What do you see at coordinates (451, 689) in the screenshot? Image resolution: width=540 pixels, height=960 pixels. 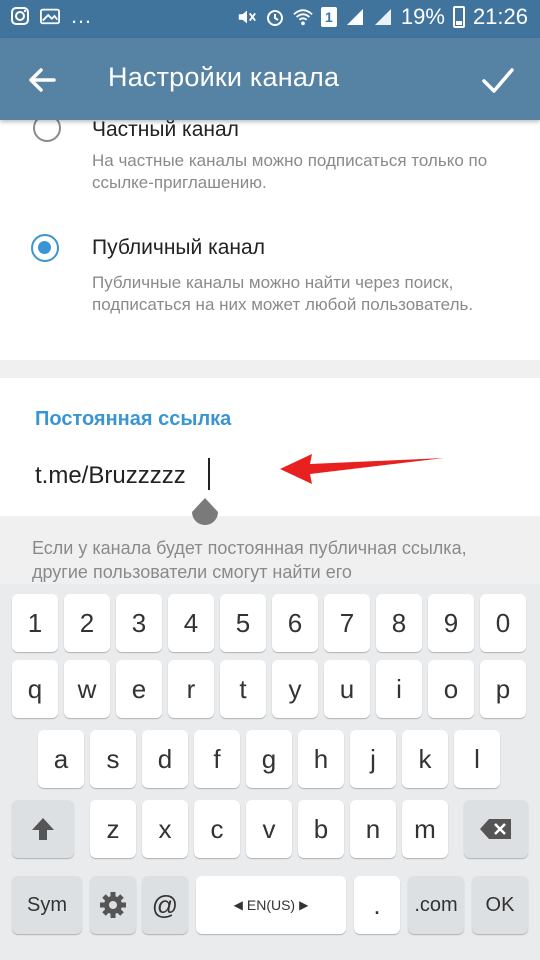 I see `key-o: o` at bounding box center [451, 689].